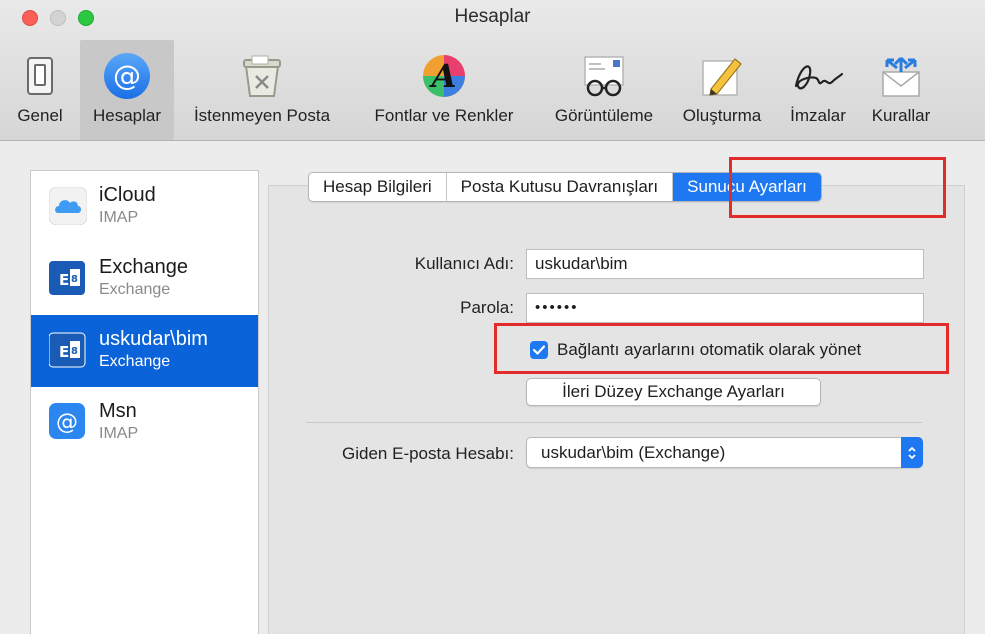 This screenshot has height=634, width=985. Describe the element at coordinates (428, 453) in the screenshot. I see `outgoing-account-label: Giden E-posta Hesabı:` at that location.